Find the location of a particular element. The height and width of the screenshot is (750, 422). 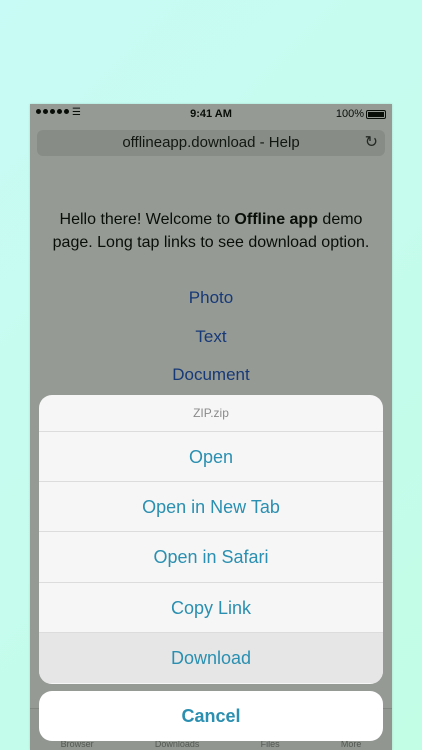

open-in-new-tab-button: Open in New Tab is located at coordinates (211, 507).